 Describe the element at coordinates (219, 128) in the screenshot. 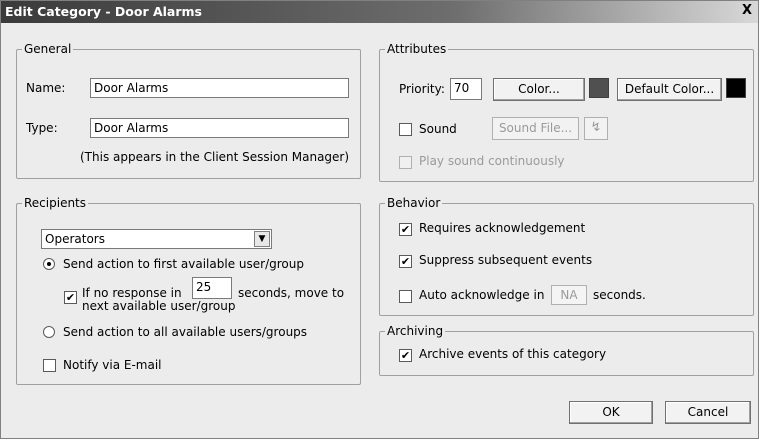

I see `type-field: Door Alarms` at that location.